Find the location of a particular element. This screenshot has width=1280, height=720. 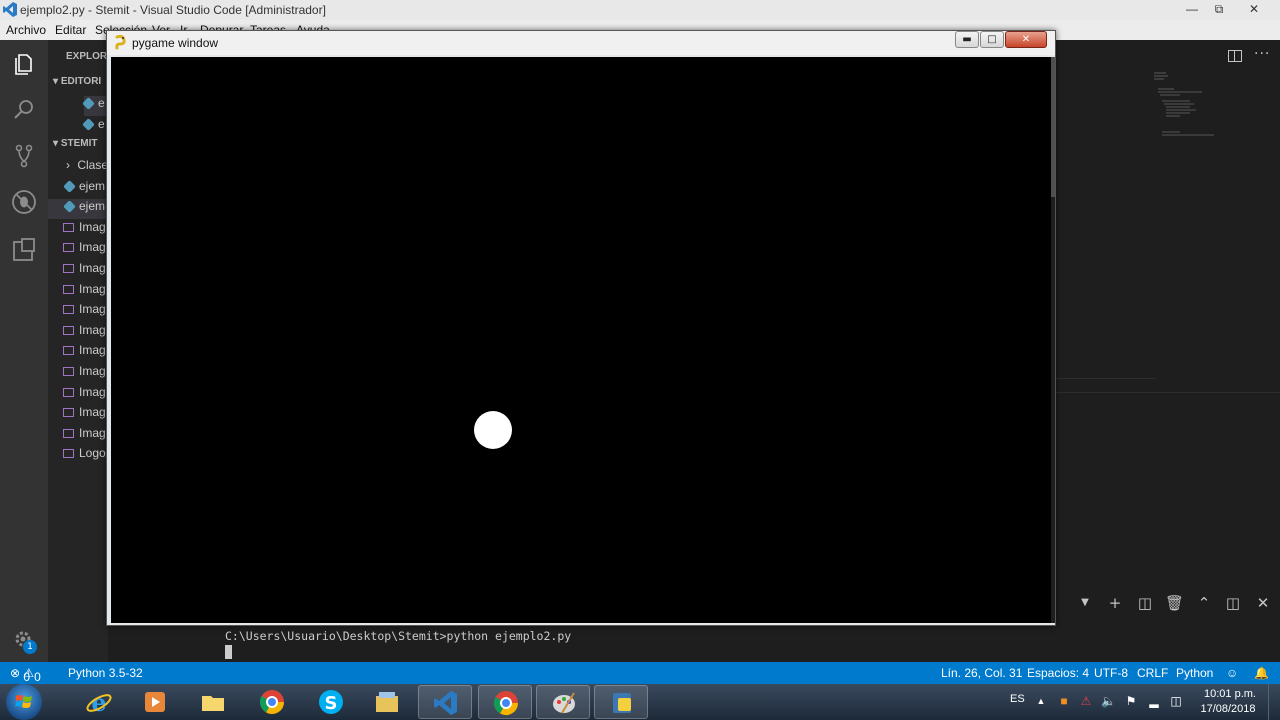

taskbar-chrome is located at coordinates (272, 702).